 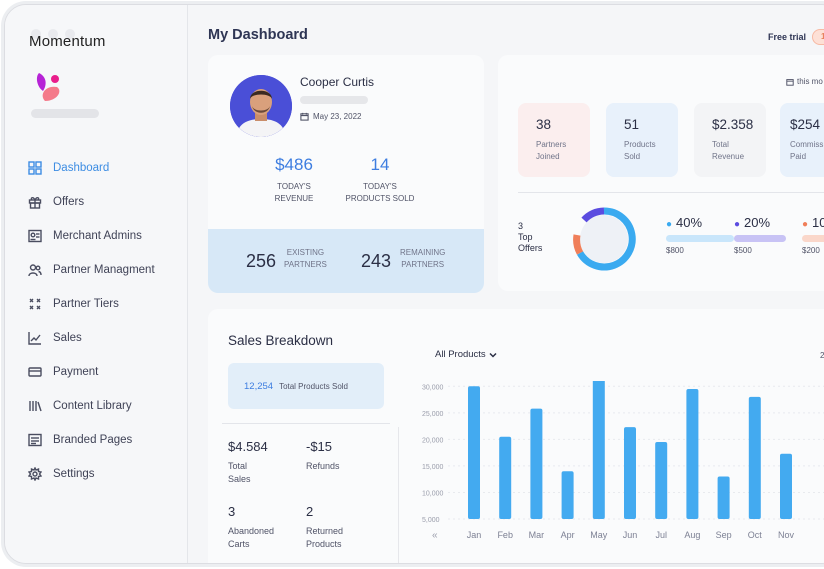 What do you see at coordinates (35, 236) in the screenshot?
I see `id-card-icon` at bounding box center [35, 236].